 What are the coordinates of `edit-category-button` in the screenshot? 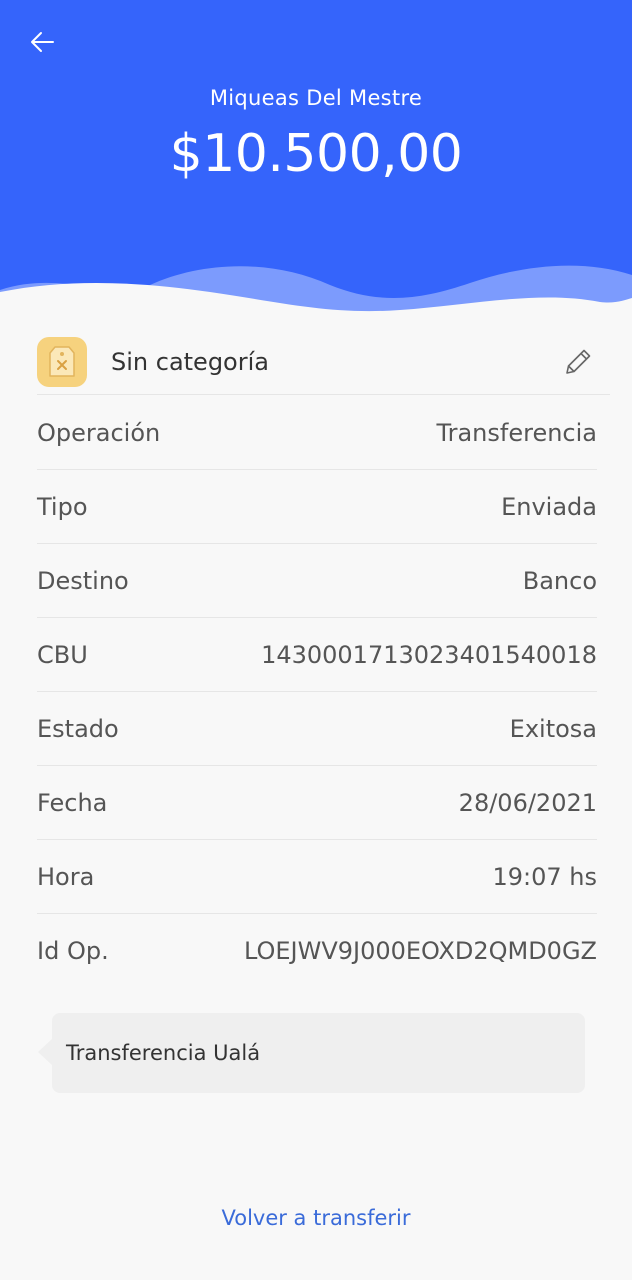 It's located at (578, 362).